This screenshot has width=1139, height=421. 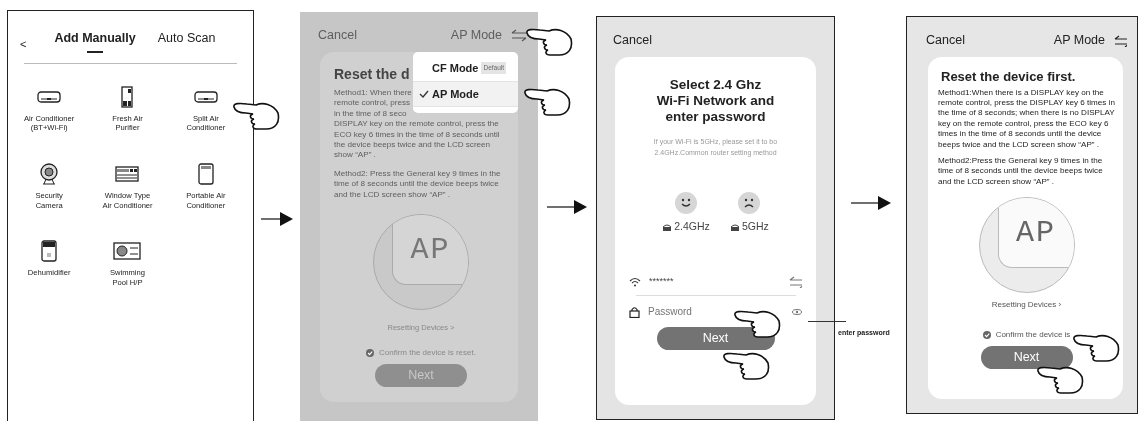 What do you see at coordinates (1026, 305) in the screenshot?
I see `resetting-link: Resetting Devices ›` at bounding box center [1026, 305].